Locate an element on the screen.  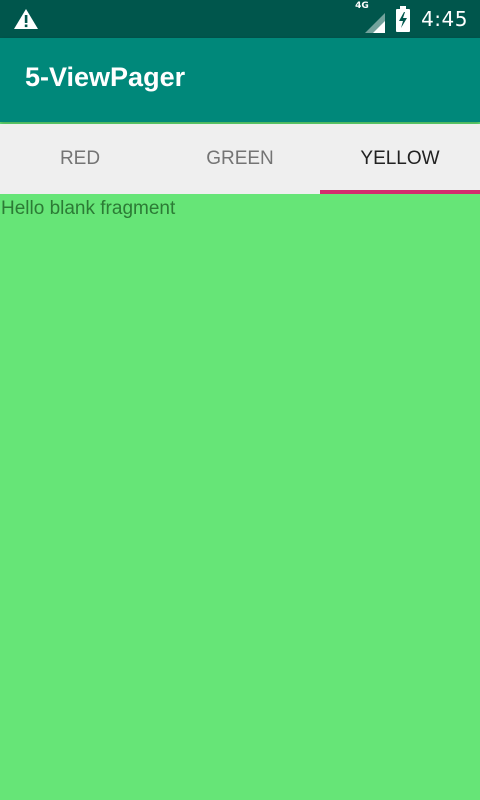
tab-green: GREEN is located at coordinates (240, 159).